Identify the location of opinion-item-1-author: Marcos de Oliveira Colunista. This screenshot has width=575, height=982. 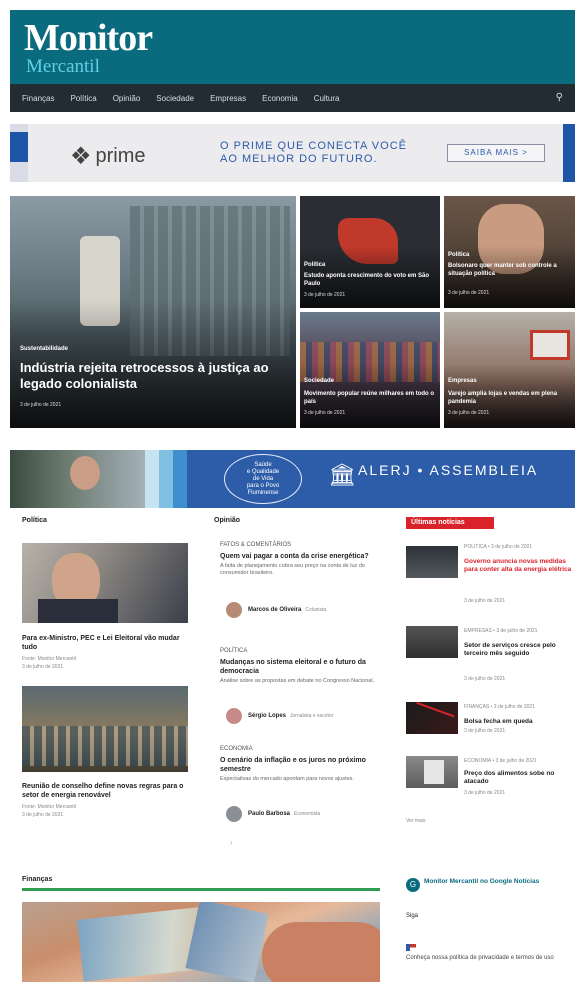
(276, 610).